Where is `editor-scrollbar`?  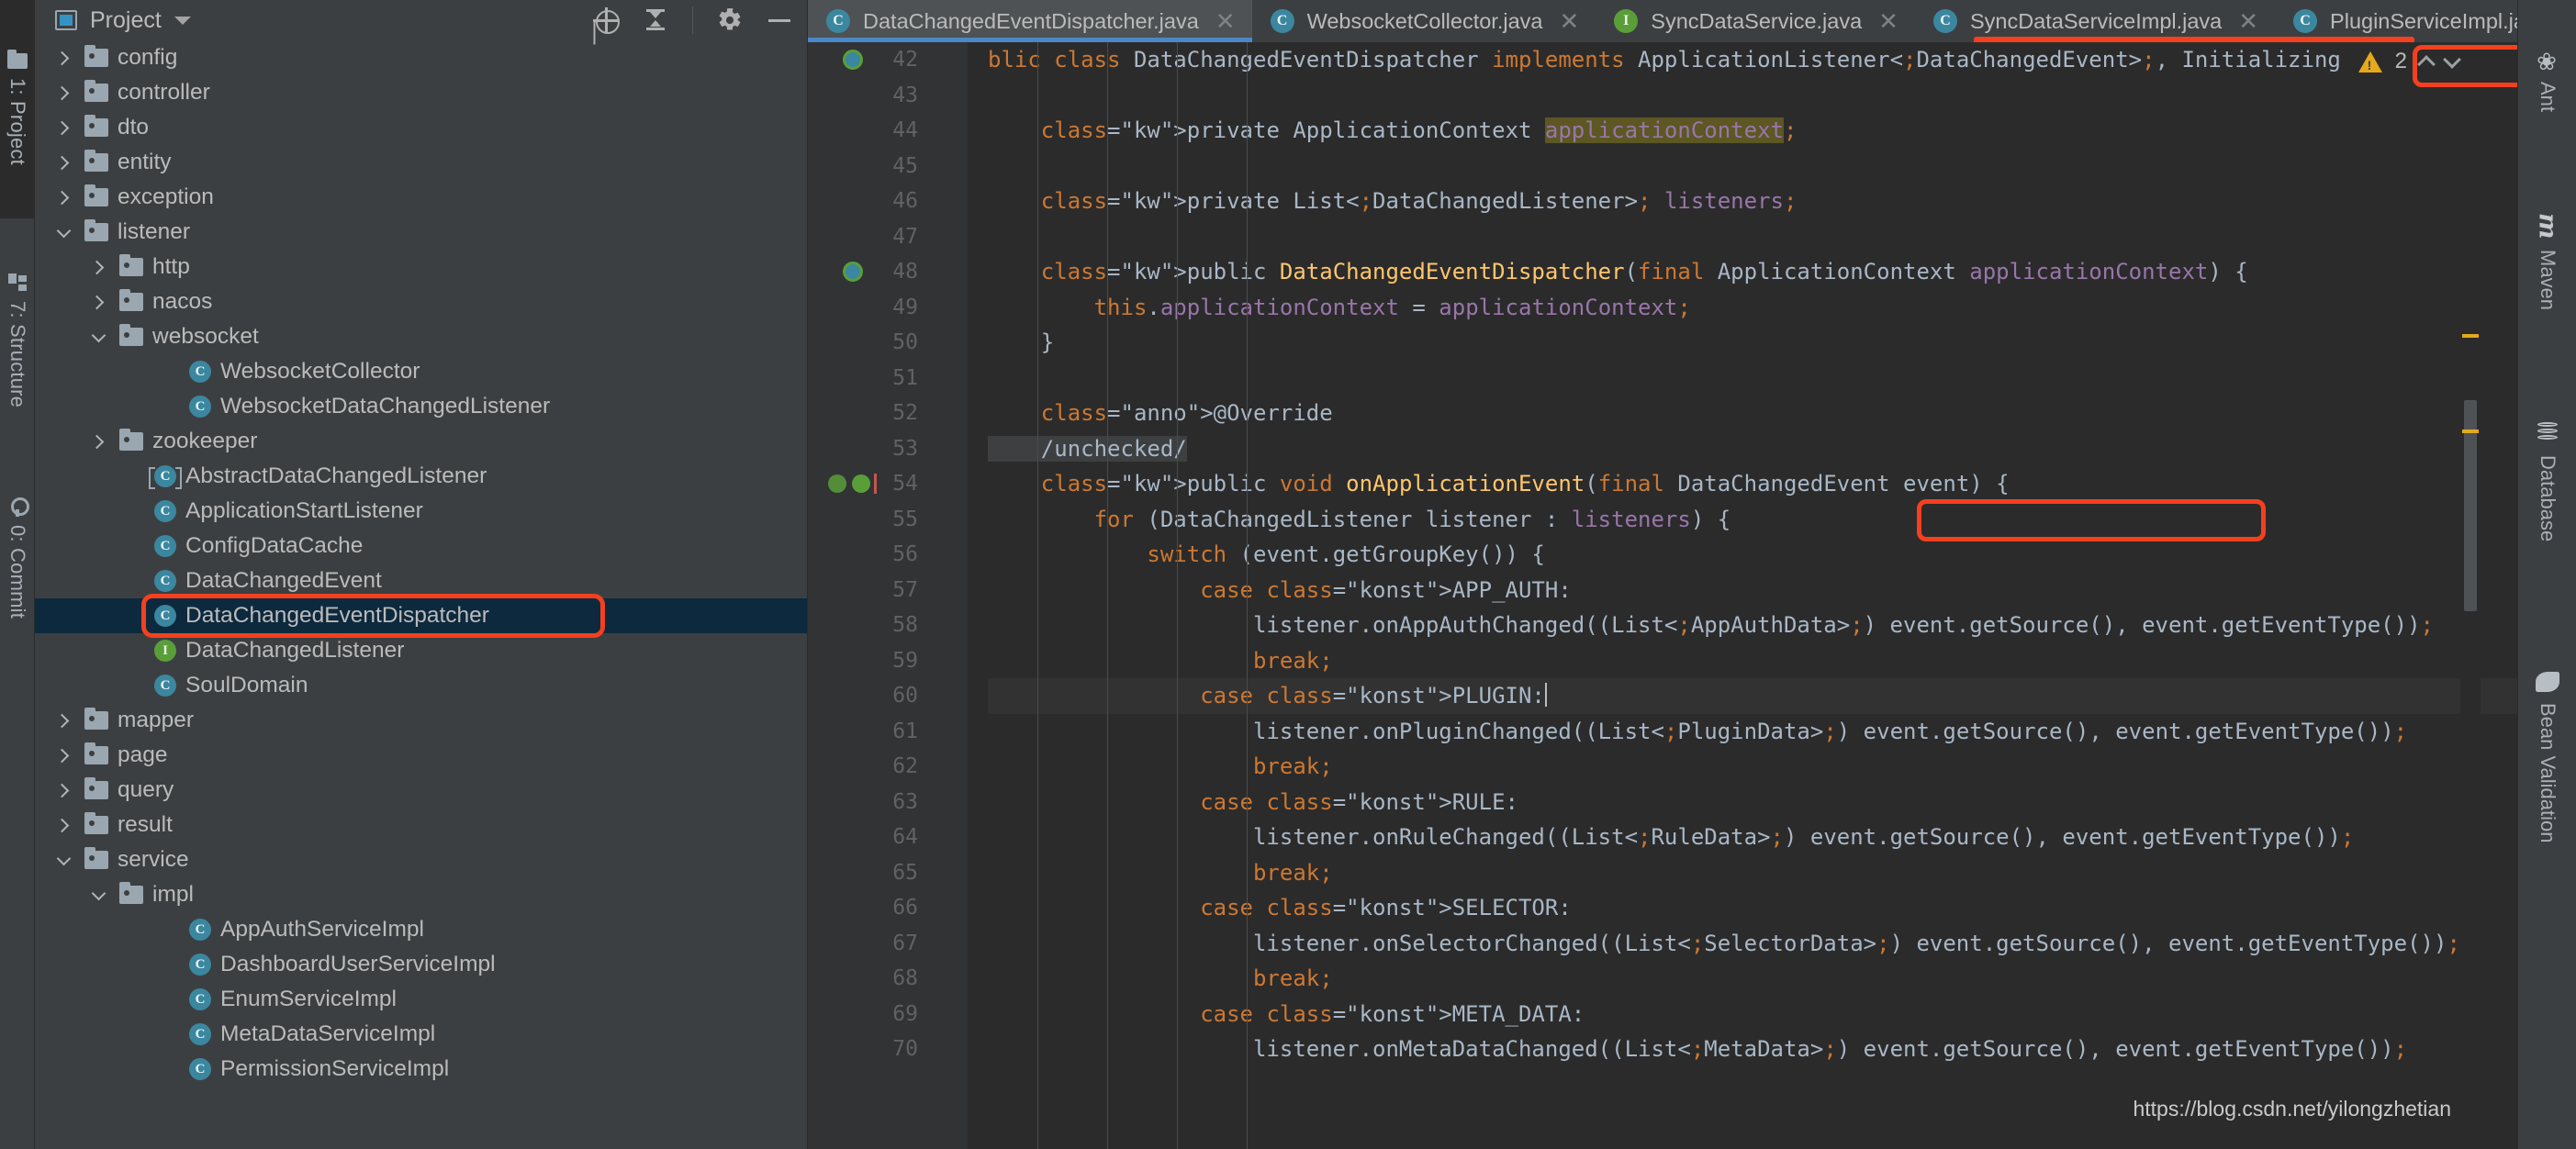 editor-scrollbar is located at coordinates (2470, 595).